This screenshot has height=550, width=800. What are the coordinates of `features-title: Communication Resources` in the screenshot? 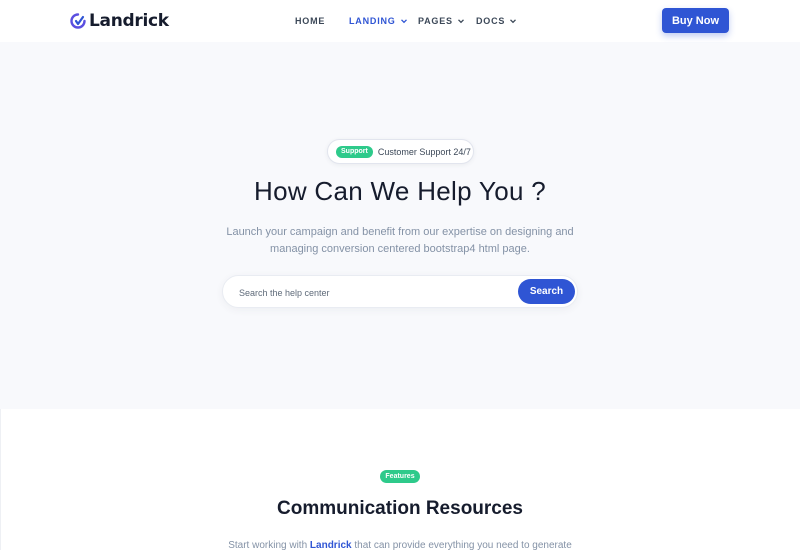 It's located at (400, 508).